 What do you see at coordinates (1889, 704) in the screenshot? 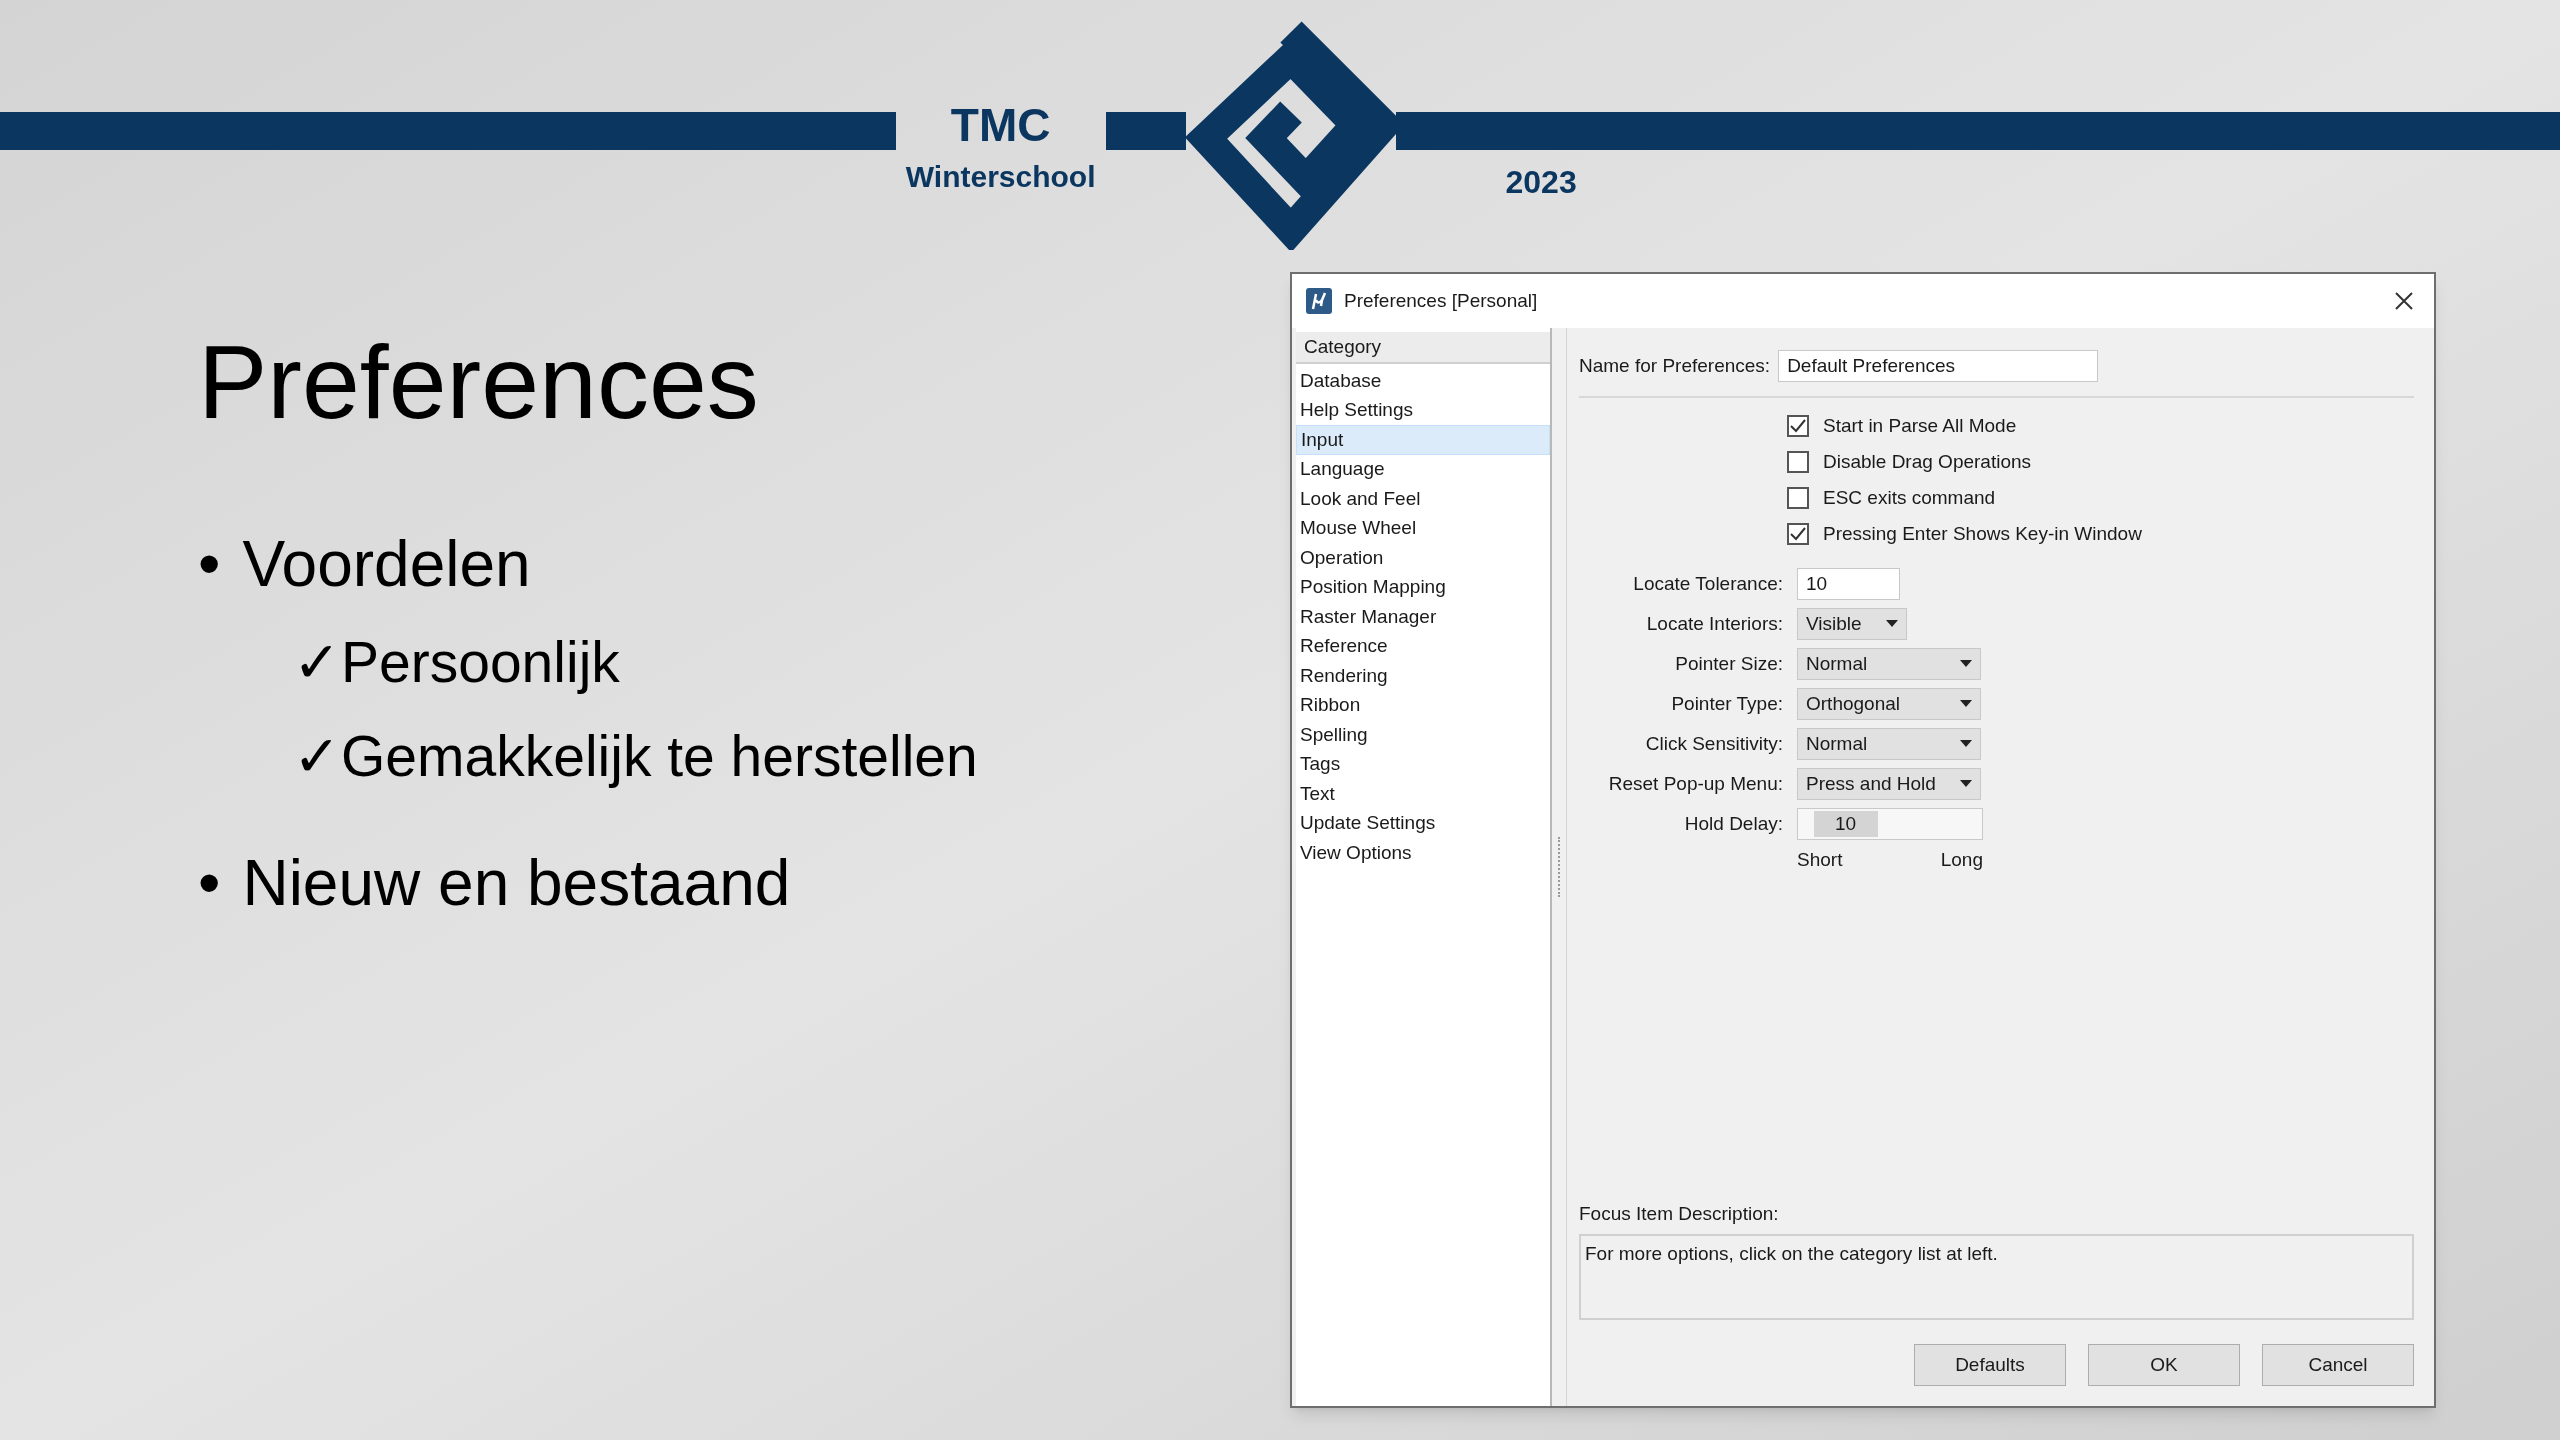
I see `dropdown: Orthogonal` at bounding box center [1889, 704].